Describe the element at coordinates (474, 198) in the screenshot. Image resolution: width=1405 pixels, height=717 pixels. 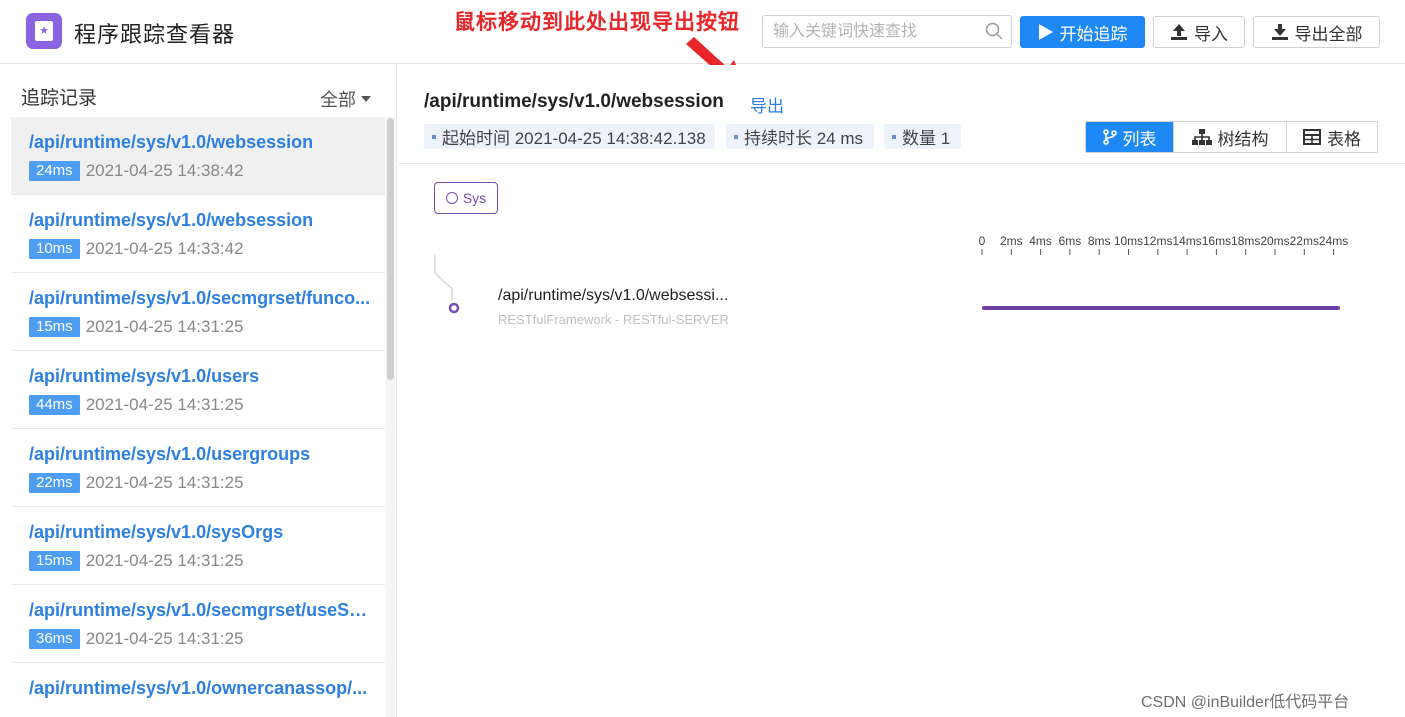
I see `service-chip-label: Sys` at that location.